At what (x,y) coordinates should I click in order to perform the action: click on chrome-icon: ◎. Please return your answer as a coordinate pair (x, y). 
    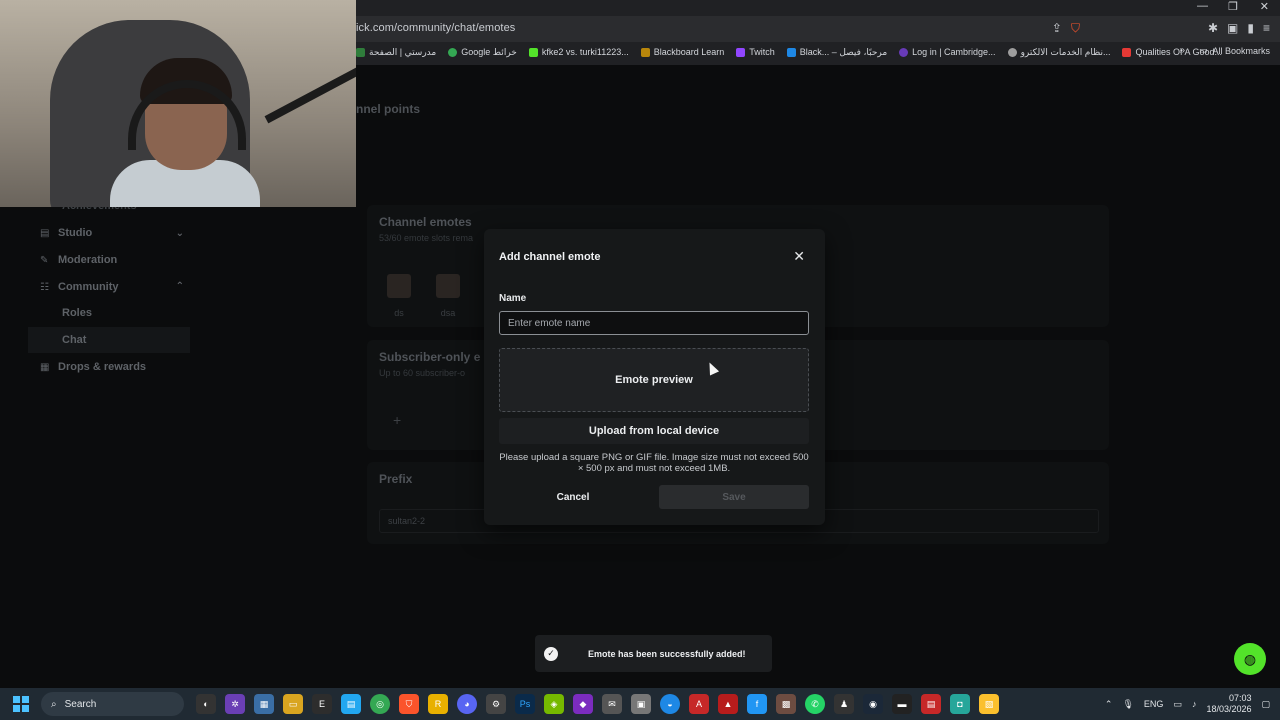
    Looking at the image, I should click on (380, 704).